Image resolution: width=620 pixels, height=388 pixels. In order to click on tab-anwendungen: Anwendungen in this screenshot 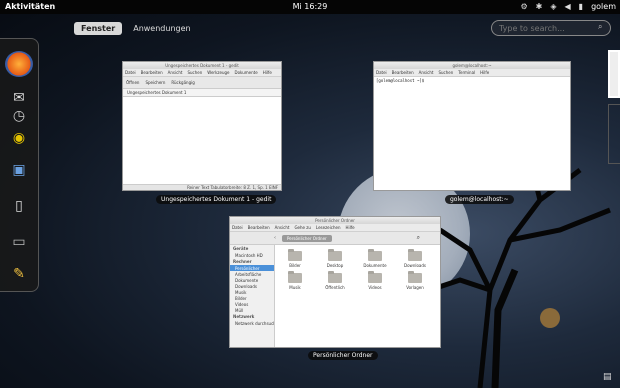, I will do `click(161, 28)`.